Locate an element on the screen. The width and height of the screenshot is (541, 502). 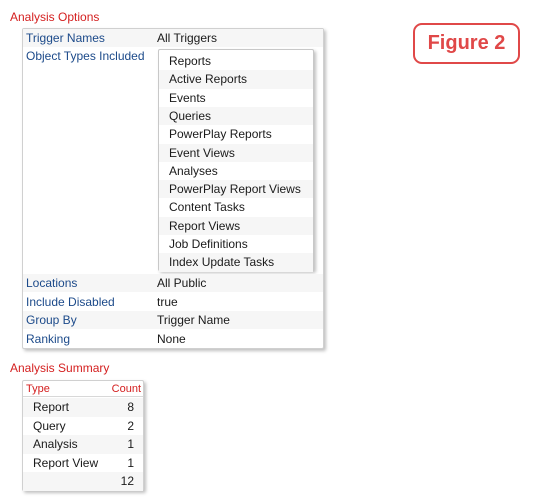
option-value: All Triggers is located at coordinates (187, 38).